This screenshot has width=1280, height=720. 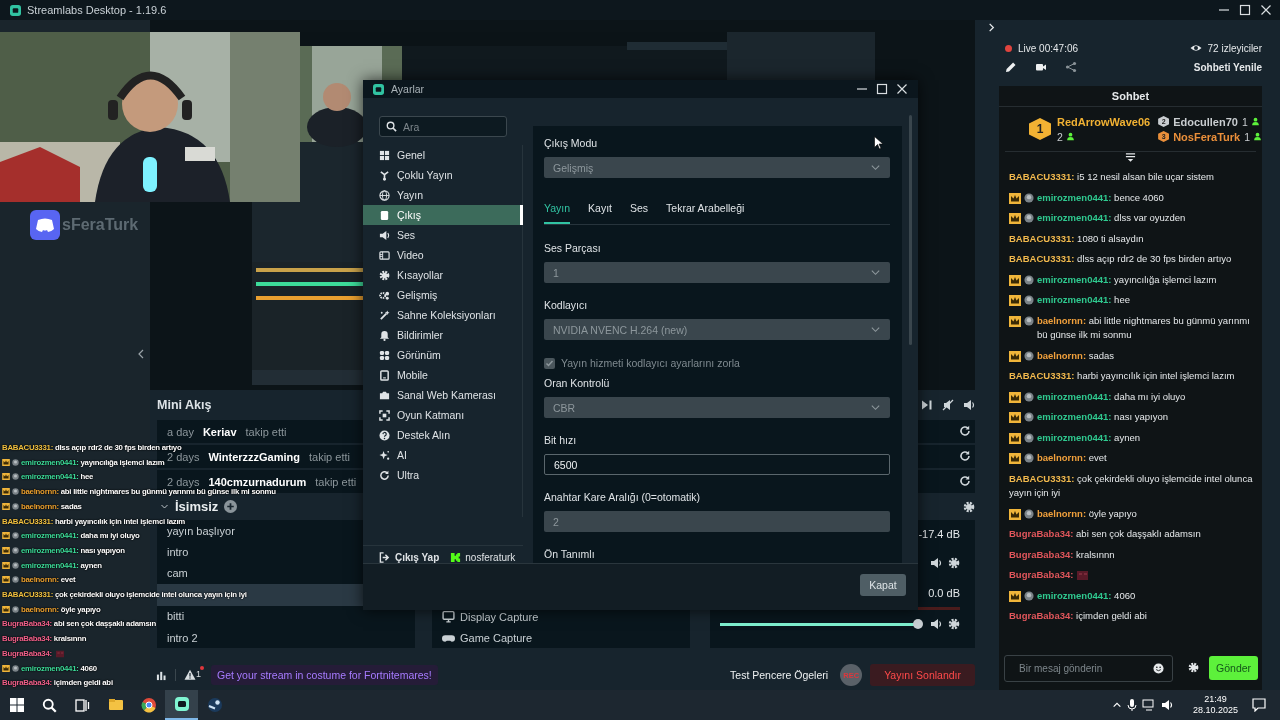 What do you see at coordinates (571, 143) in the screenshot?
I see `field-label: Çıkış Modu` at bounding box center [571, 143].